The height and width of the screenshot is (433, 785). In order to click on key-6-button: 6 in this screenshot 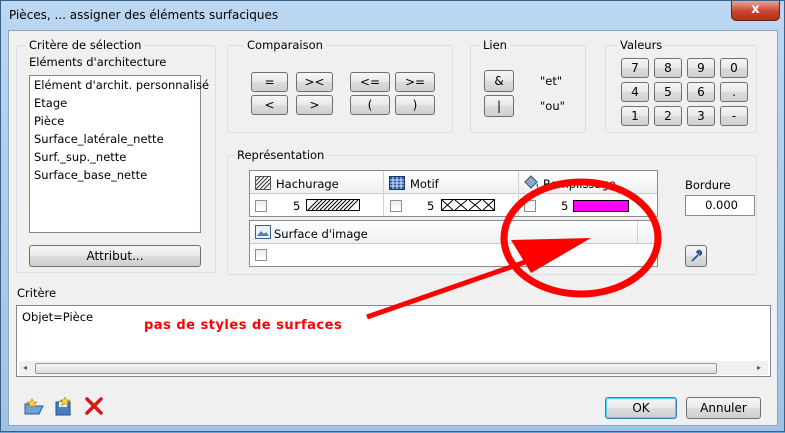, I will do `click(701, 92)`.